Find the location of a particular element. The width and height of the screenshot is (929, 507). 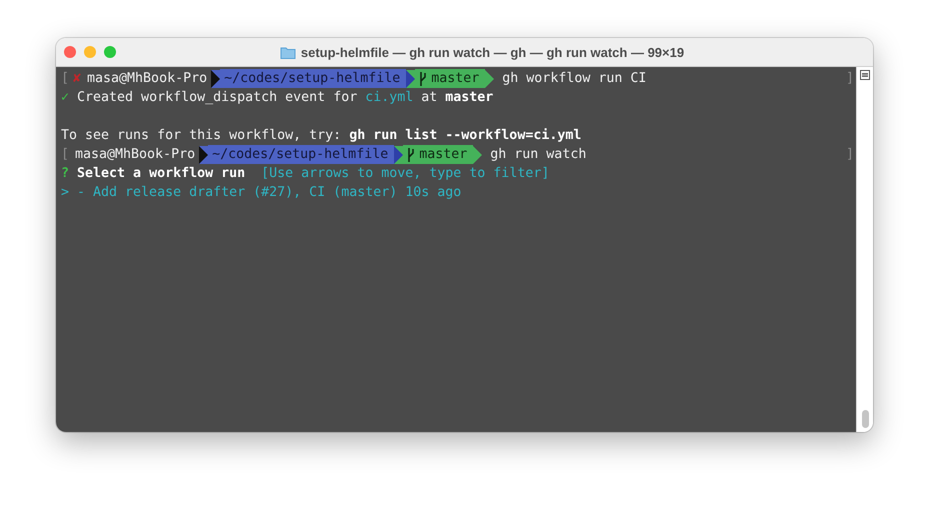

output-text: ? is located at coordinates (65, 173).